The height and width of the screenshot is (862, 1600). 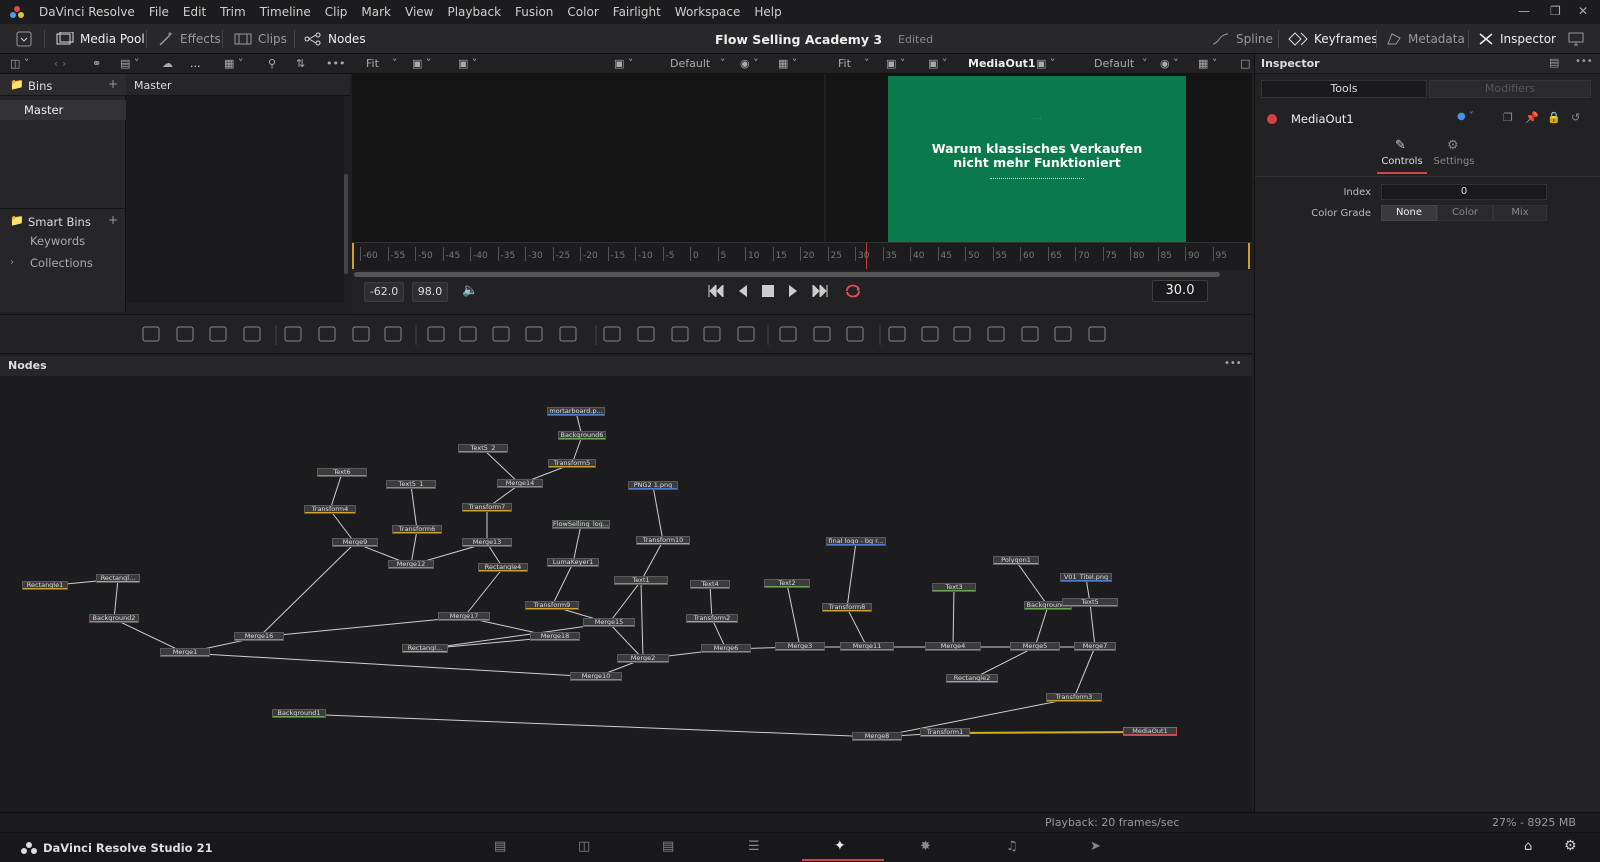 What do you see at coordinates (925, 846) in the screenshot?
I see `color-page-icon: ✸` at bounding box center [925, 846].